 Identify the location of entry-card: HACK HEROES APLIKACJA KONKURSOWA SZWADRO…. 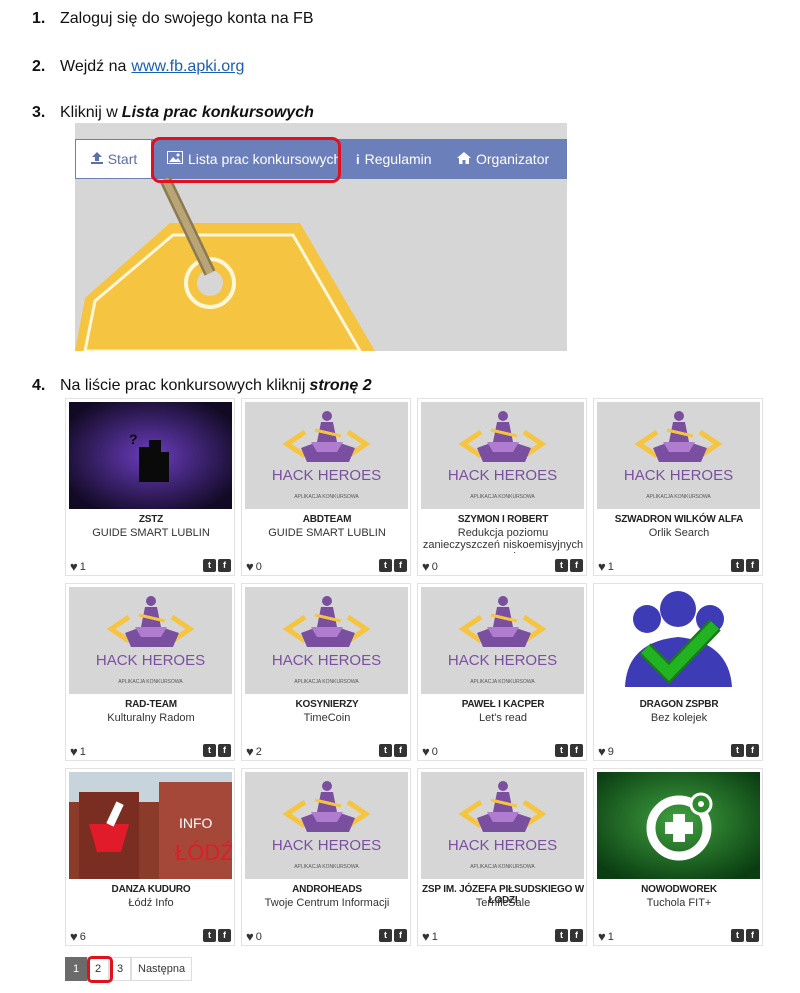
(678, 487).